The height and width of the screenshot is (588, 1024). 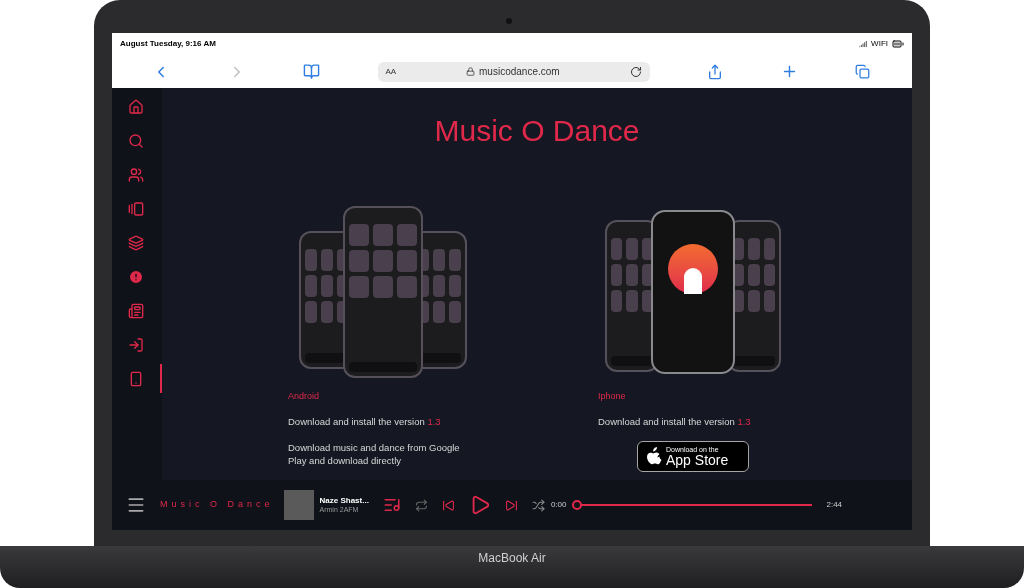 What do you see at coordinates (863, 44) in the screenshot?
I see `signal-icon` at bounding box center [863, 44].